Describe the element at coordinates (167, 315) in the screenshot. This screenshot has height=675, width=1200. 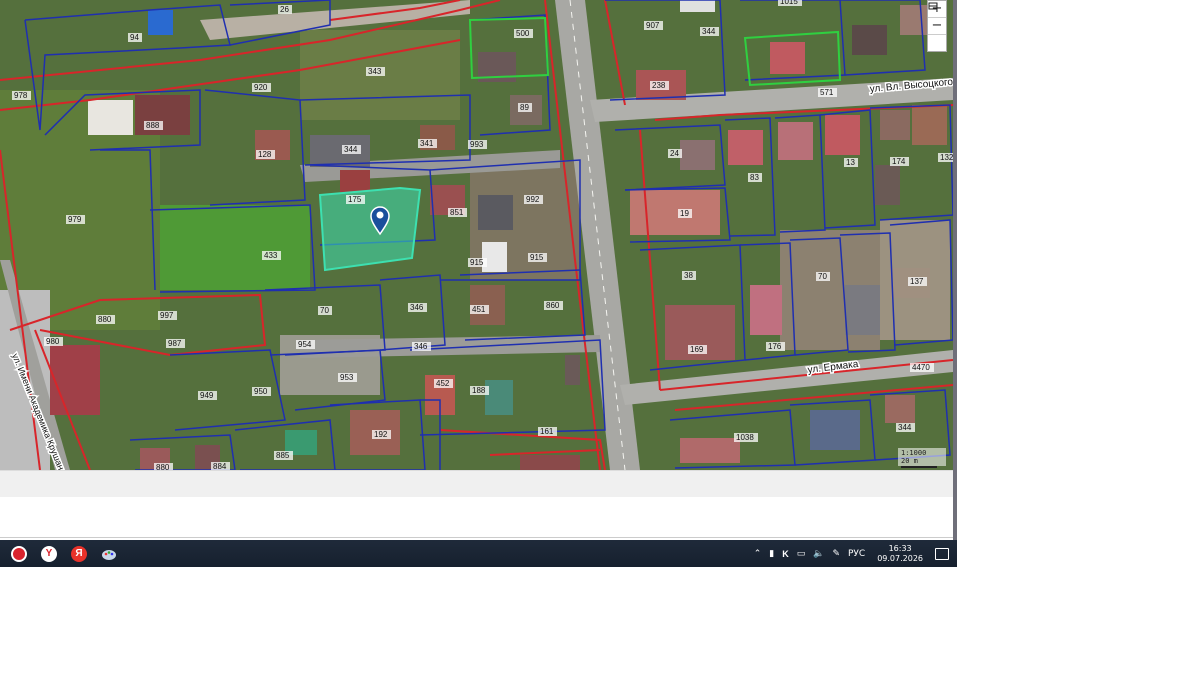
I see `parcel-number-label: 997` at that location.